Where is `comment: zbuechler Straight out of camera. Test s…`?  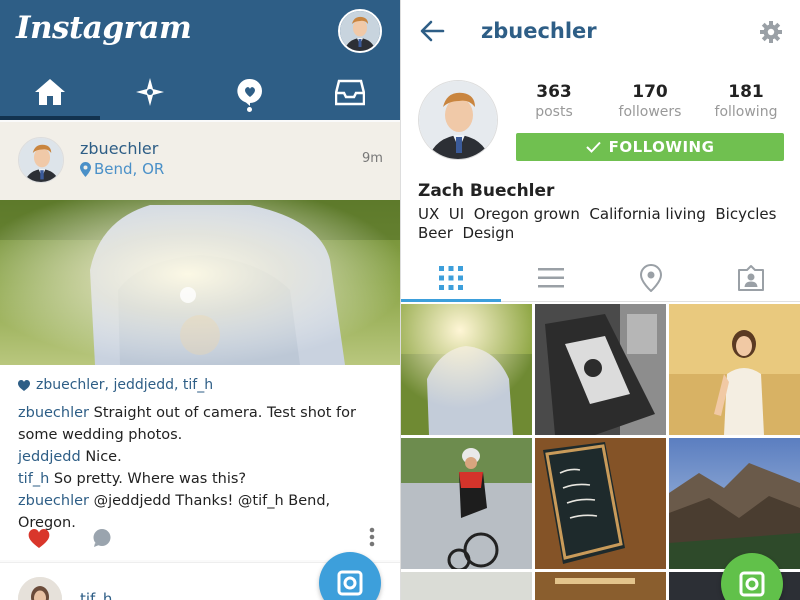 comment: zbuechler Straight out of camera. Test s… is located at coordinates (203, 424).